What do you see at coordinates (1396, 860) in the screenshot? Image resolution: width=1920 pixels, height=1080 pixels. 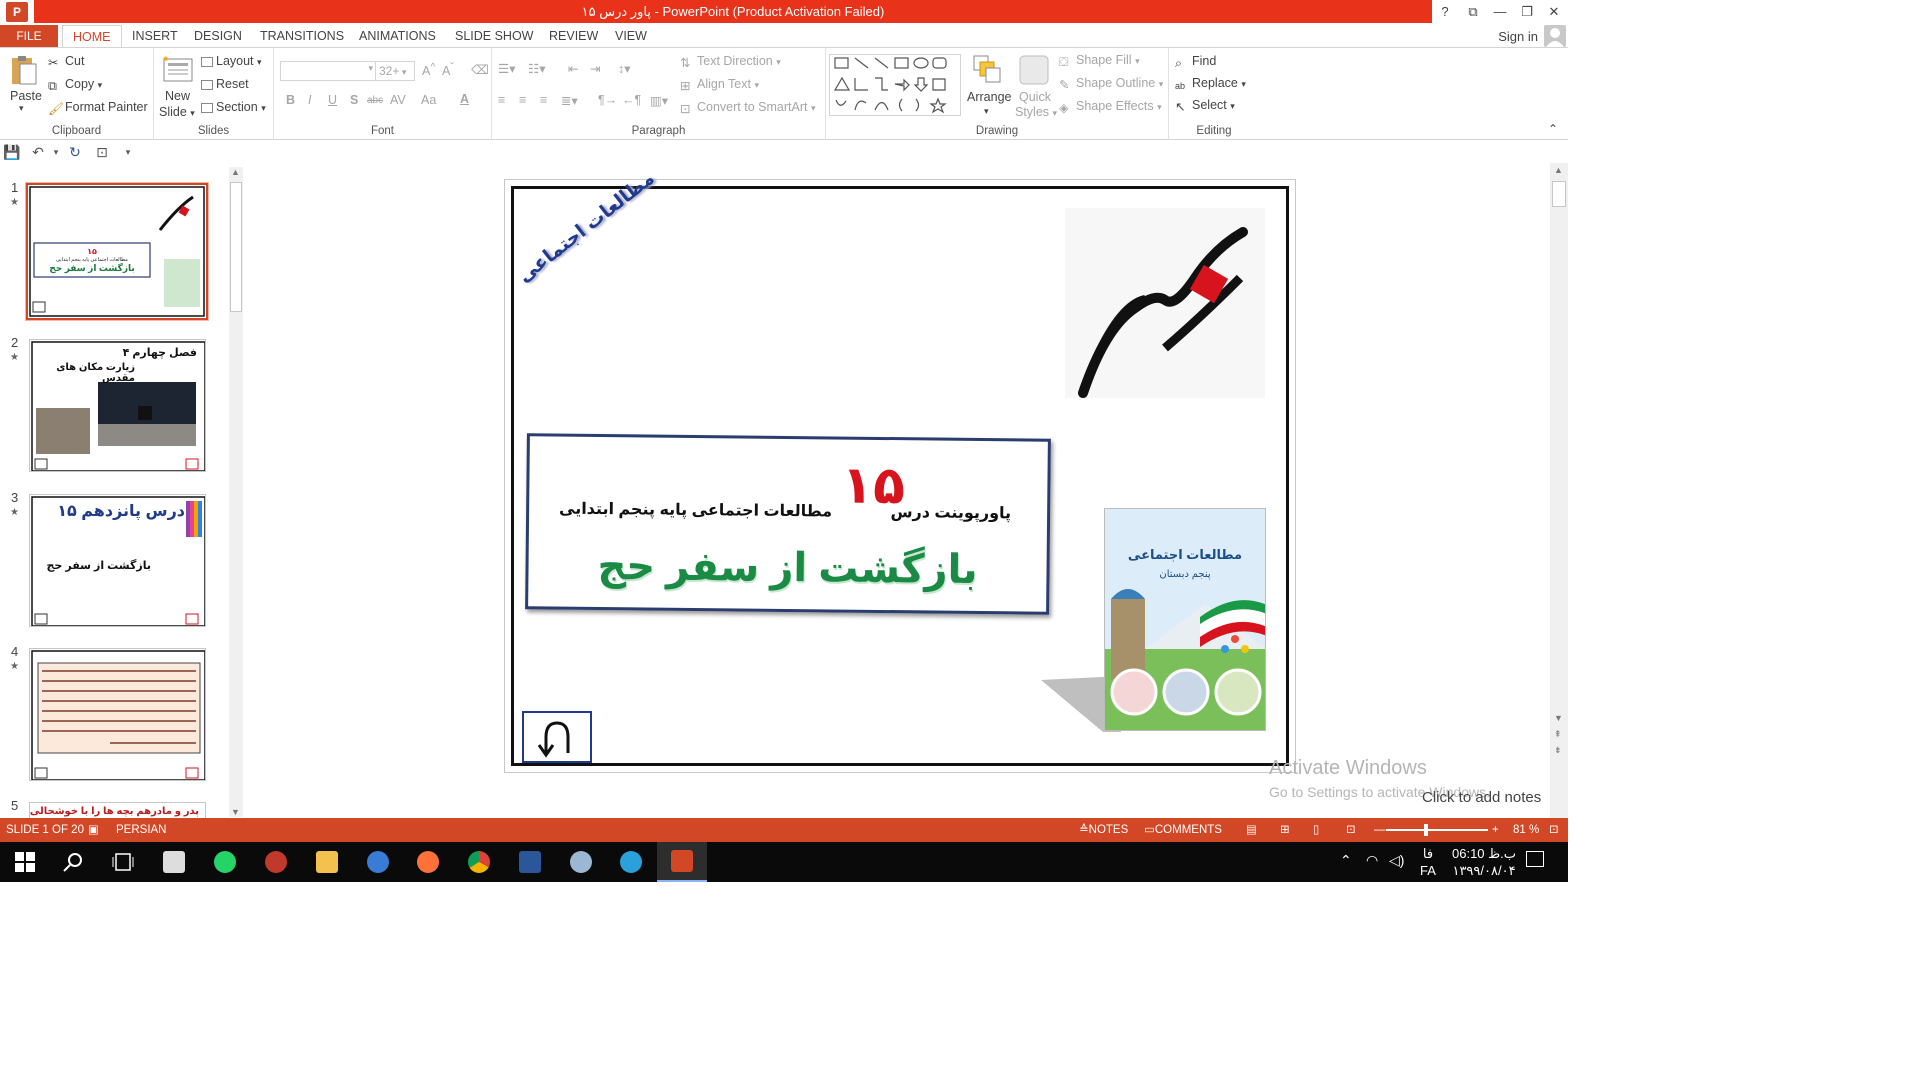 I see `volume-icon: ◁)` at bounding box center [1396, 860].